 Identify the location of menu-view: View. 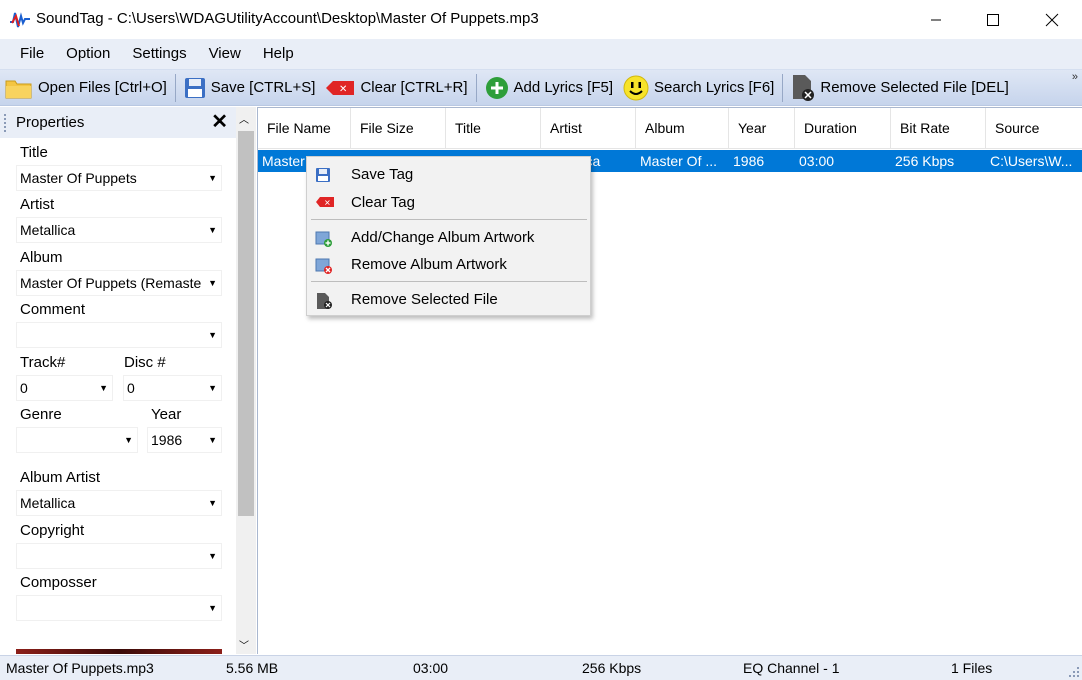
(225, 54).